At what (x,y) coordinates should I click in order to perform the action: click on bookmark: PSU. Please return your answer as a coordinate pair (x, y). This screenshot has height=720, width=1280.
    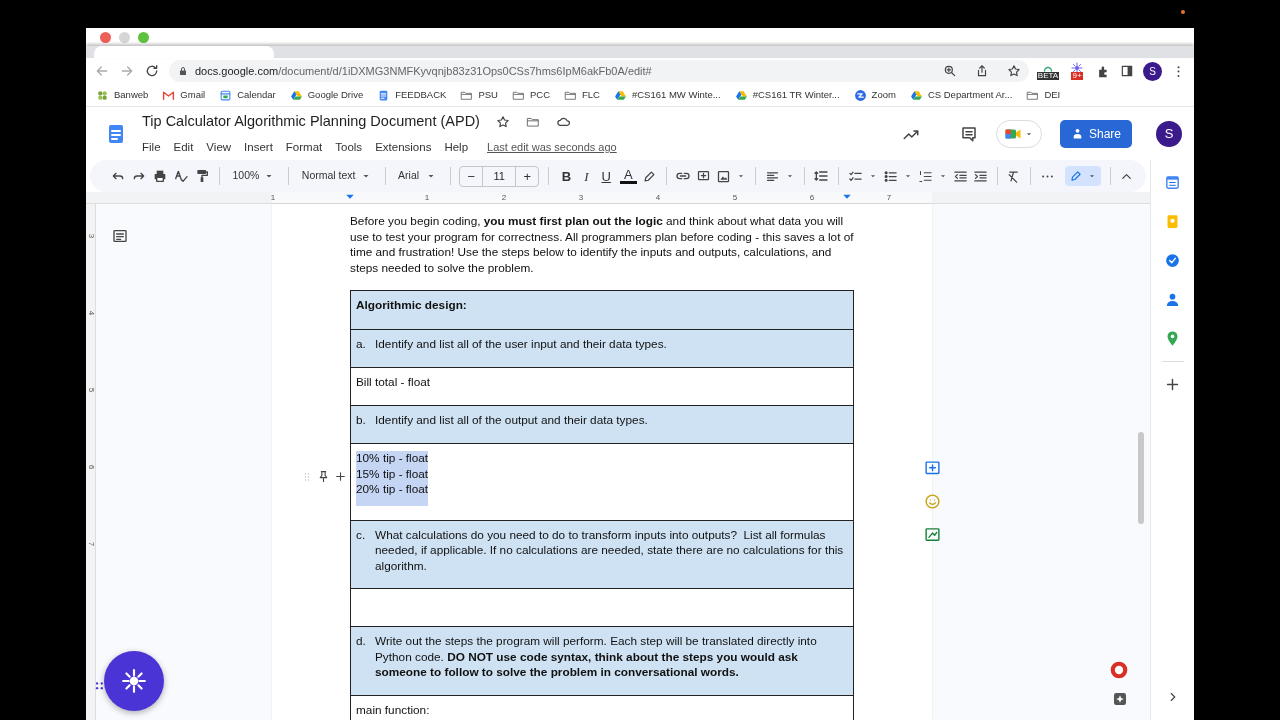
    Looking at the image, I should click on (479, 95).